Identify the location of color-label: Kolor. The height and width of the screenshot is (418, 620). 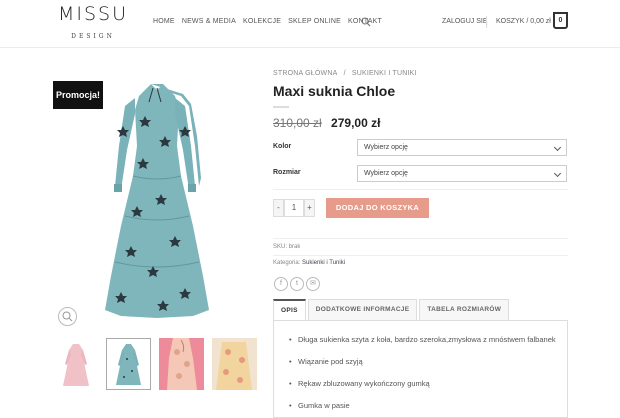
(282, 146).